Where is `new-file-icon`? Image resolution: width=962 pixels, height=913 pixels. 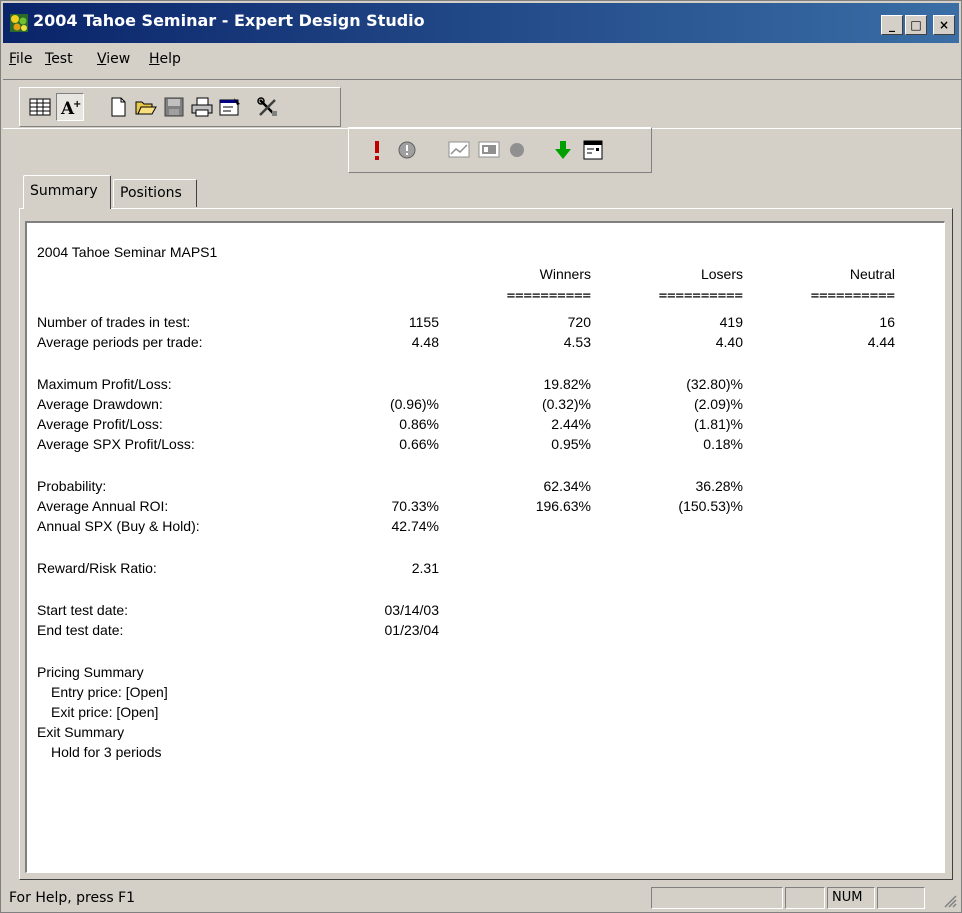
new-file-icon is located at coordinates (118, 107).